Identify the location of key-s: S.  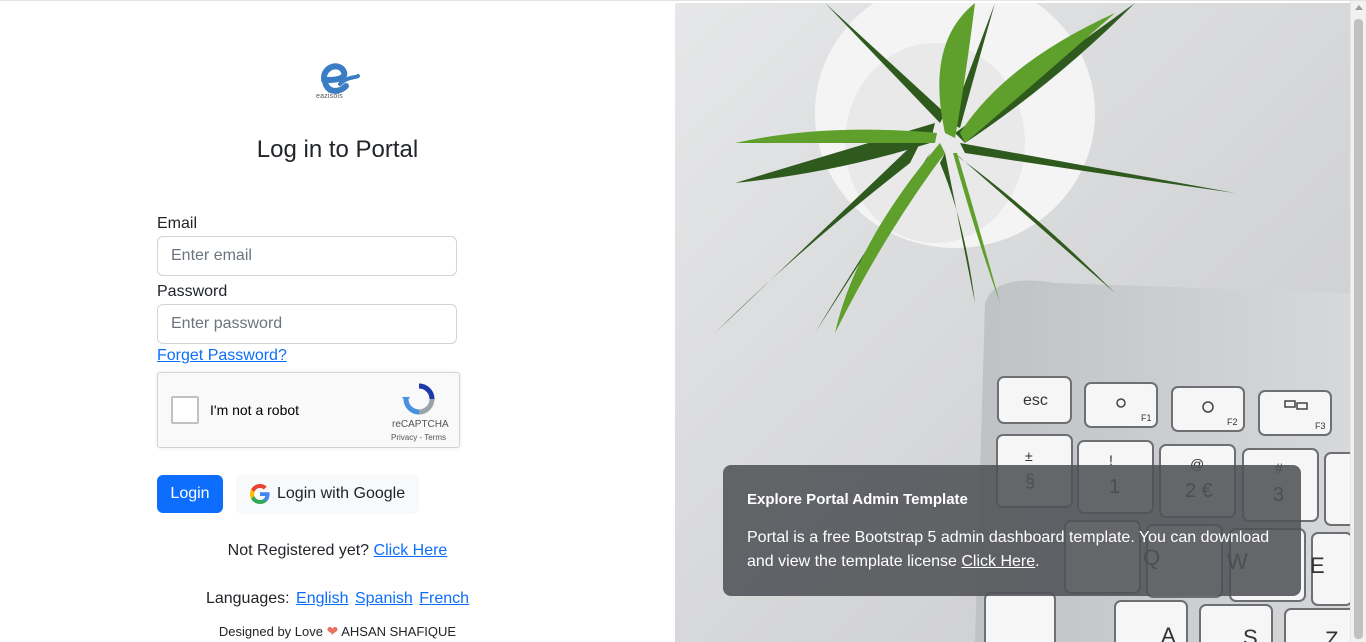
(1250, 633).